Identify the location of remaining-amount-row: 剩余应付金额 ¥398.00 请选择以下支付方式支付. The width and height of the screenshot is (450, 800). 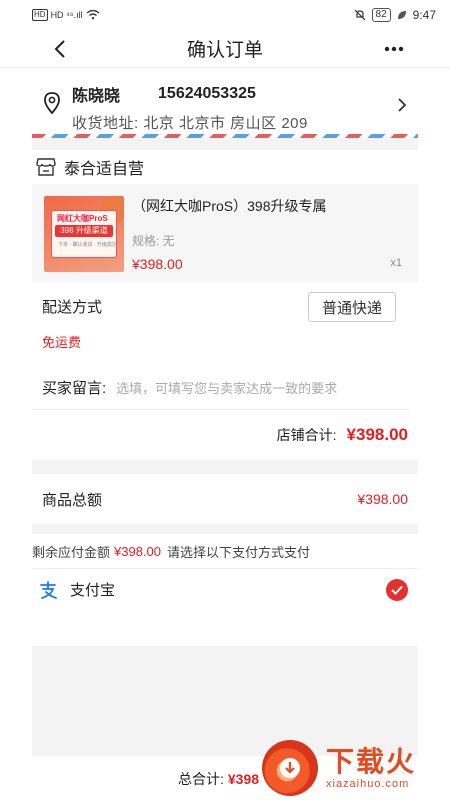
(225, 551).